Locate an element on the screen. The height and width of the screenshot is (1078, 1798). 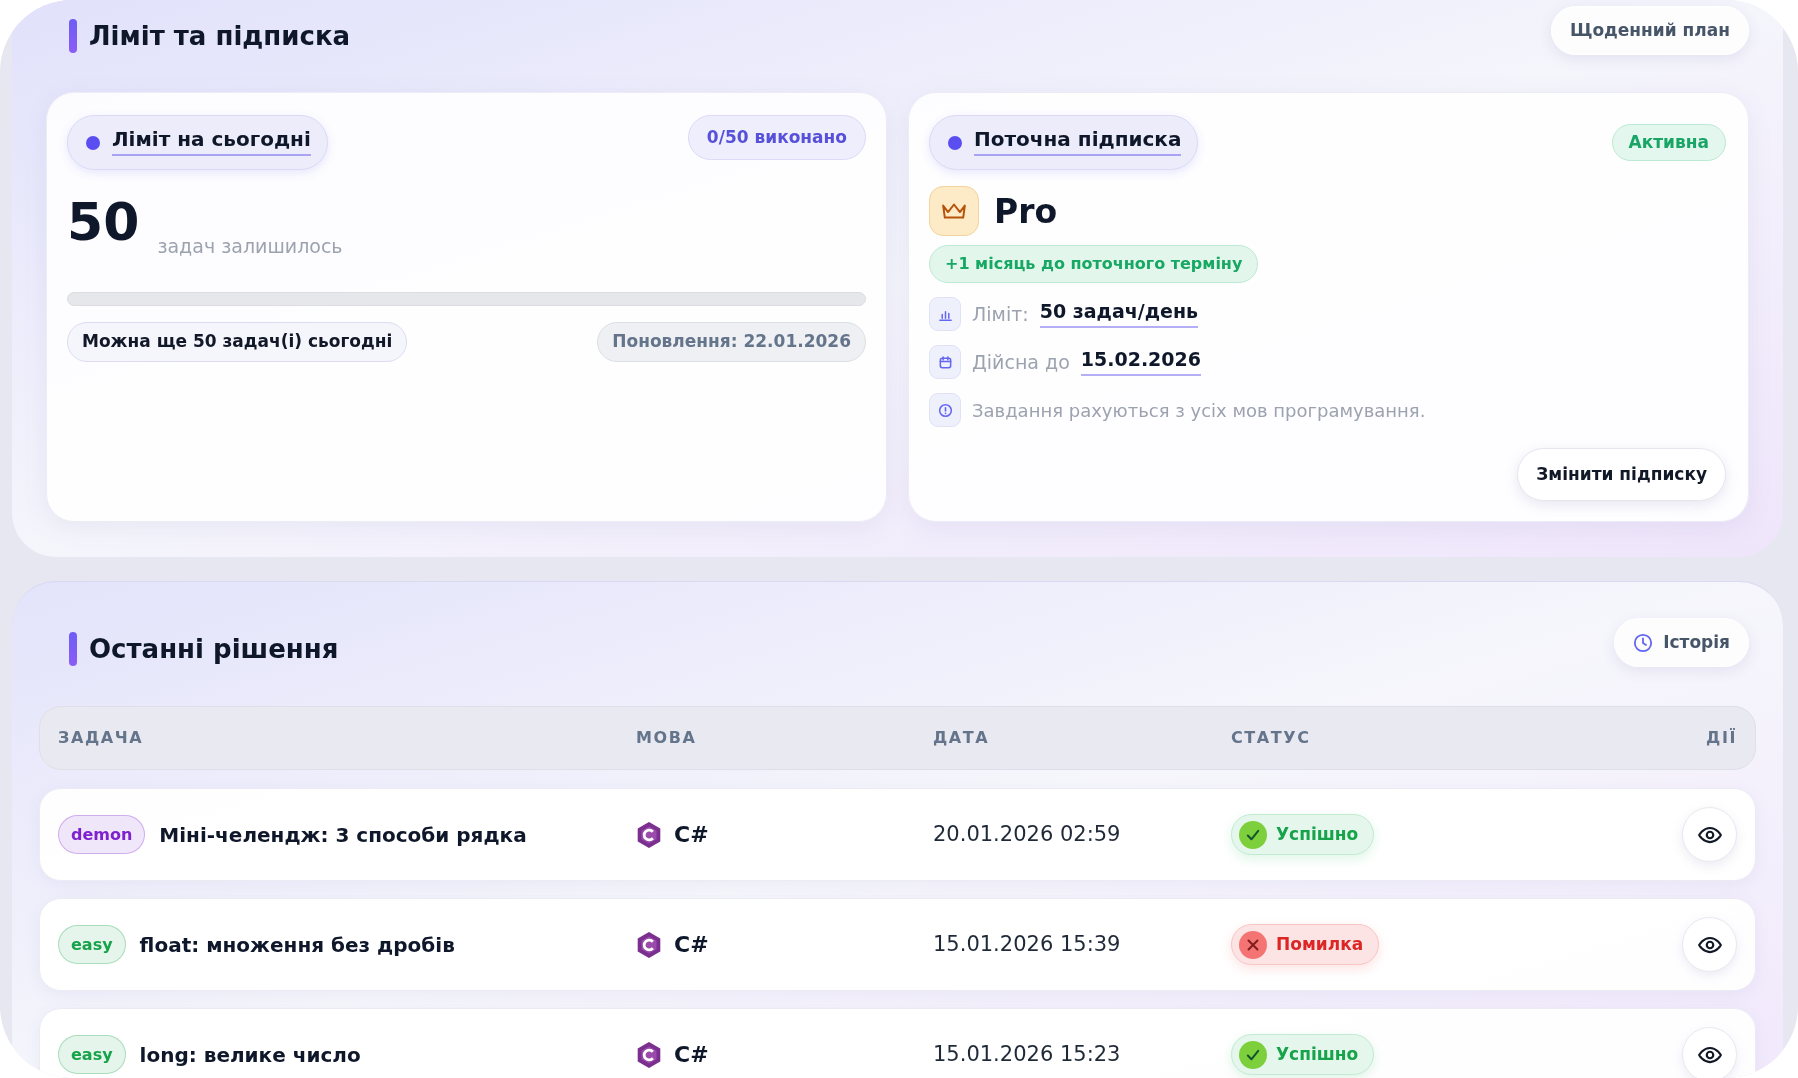
remaining-count: 50 is located at coordinates (103, 222).